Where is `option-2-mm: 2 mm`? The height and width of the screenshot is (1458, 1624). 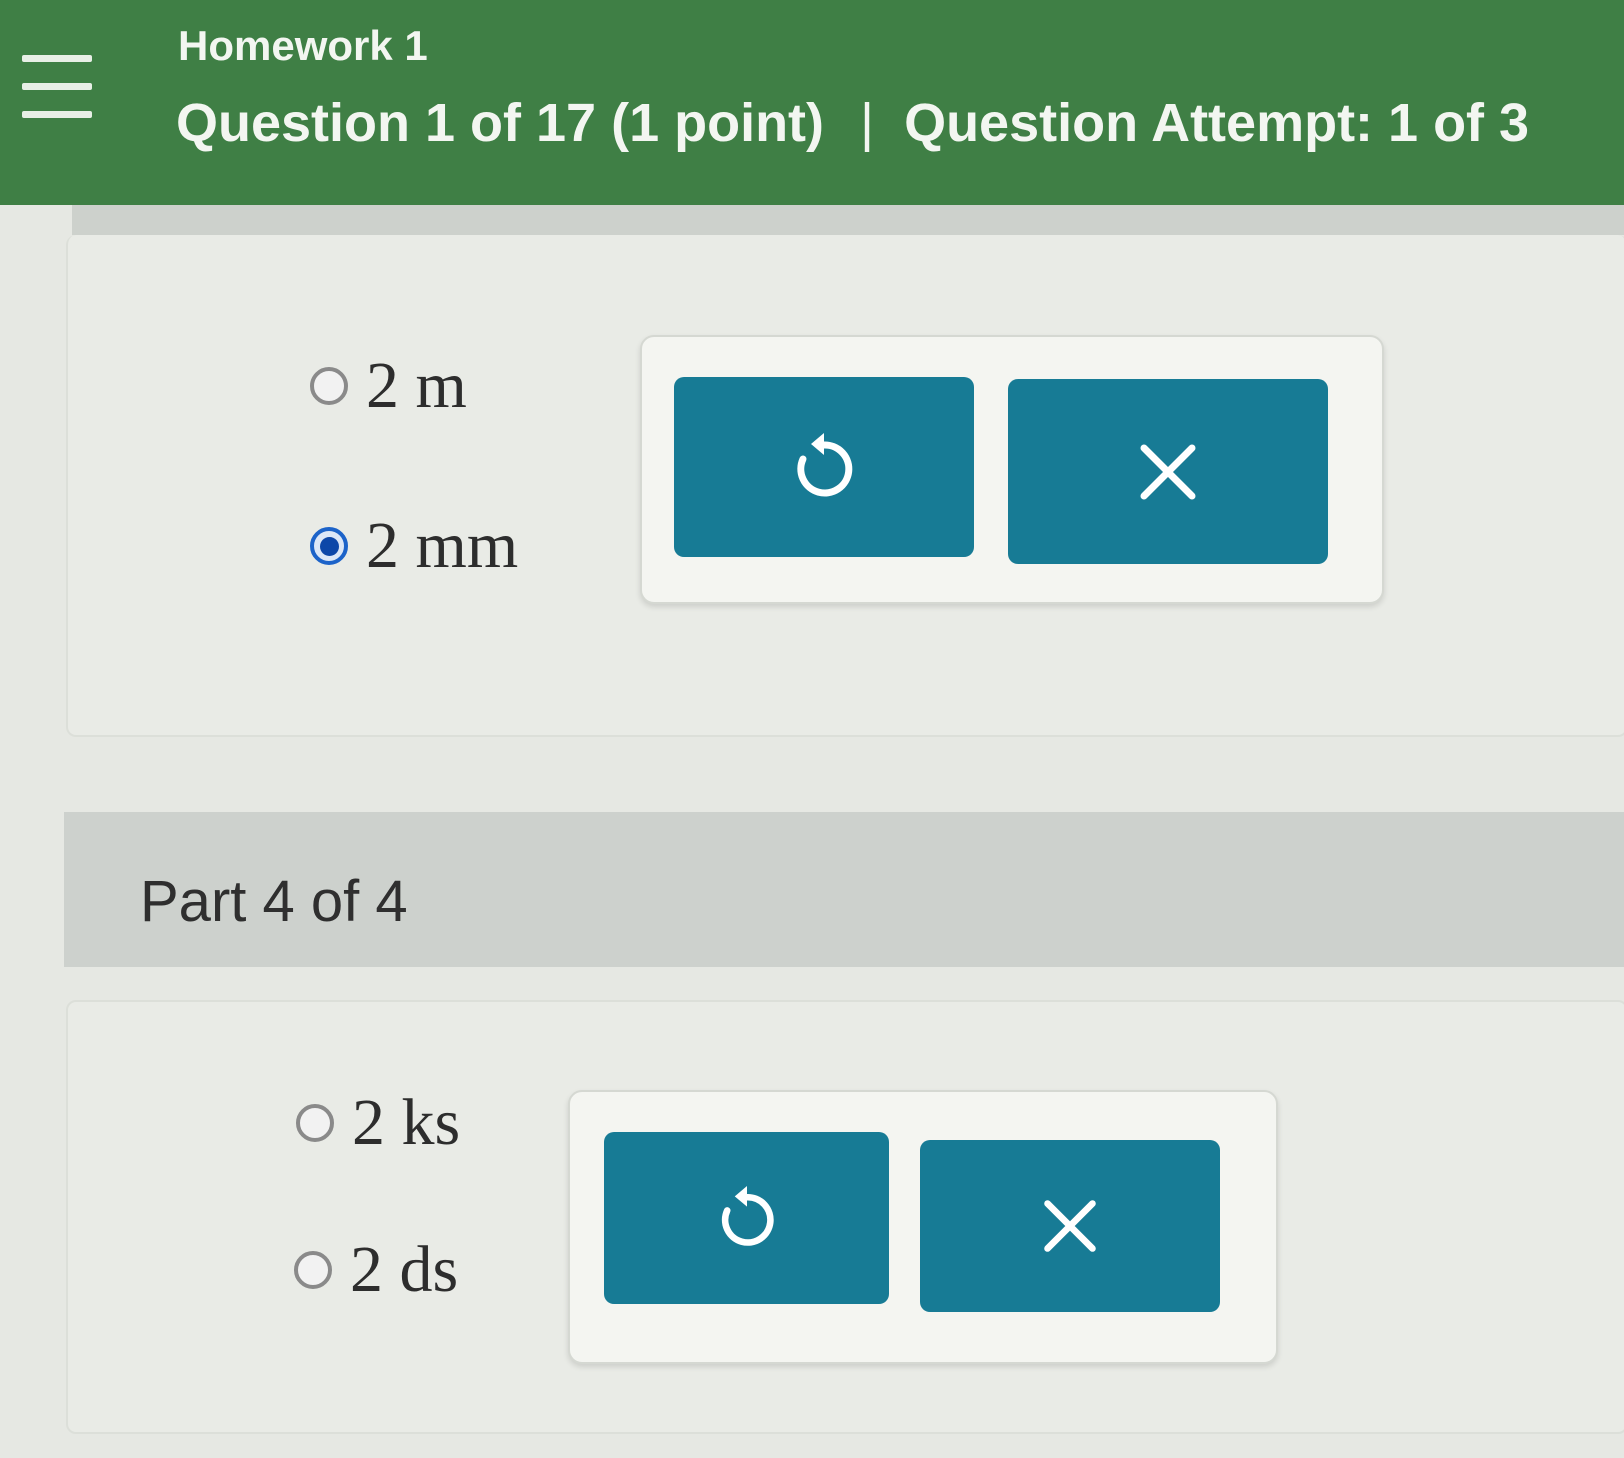 option-2-mm: 2 mm is located at coordinates (414, 546).